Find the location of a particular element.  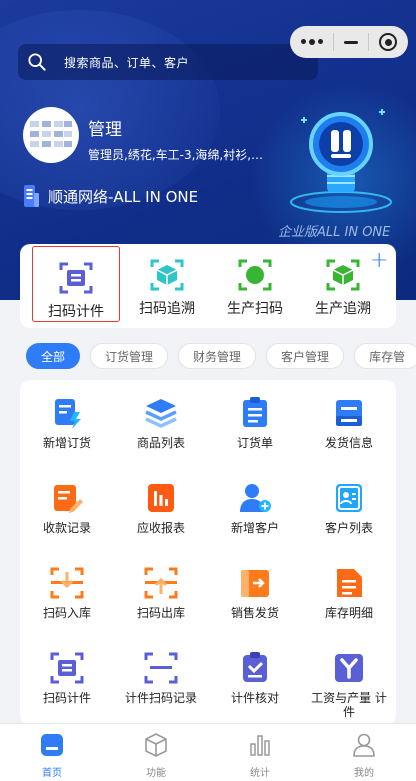

quick-scan-piece: 扫码计件 is located at coordinates (76, 284).